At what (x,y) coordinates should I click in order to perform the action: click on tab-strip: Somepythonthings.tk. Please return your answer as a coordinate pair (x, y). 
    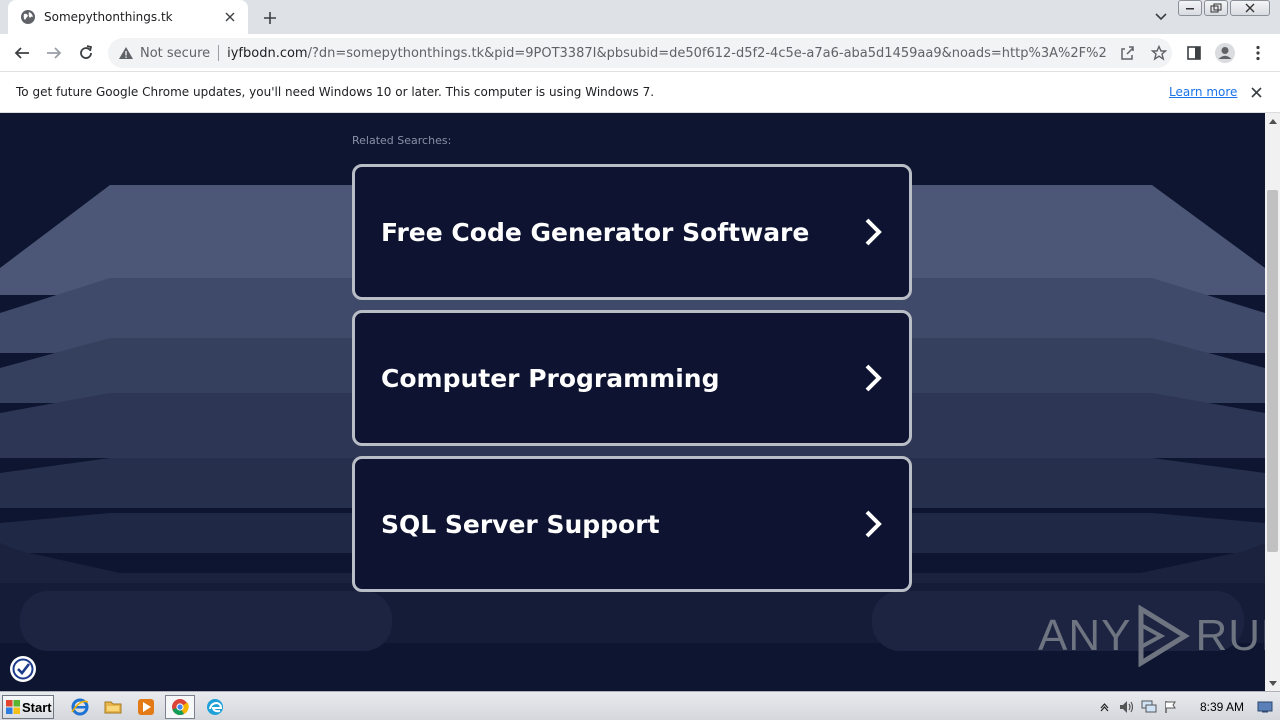
    Looking at the image, I should click on (640, 17).